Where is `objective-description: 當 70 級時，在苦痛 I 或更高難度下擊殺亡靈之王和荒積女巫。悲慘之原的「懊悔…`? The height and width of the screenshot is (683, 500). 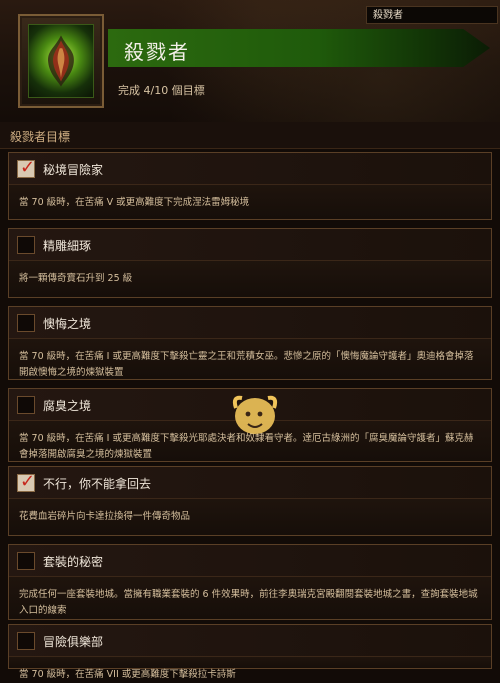
objective-description: 當 70 級時，在苦痛 I 或更高難度下擊殺亡靈之王和荒積女巫。悲慘之原的「懊悔… is located at coordinates (246, 364).